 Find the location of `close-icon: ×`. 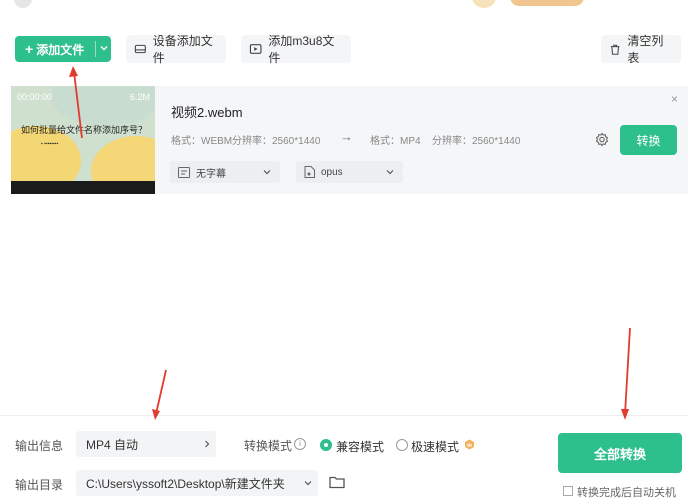

close-icon: × is located at coordinates (674, 99).